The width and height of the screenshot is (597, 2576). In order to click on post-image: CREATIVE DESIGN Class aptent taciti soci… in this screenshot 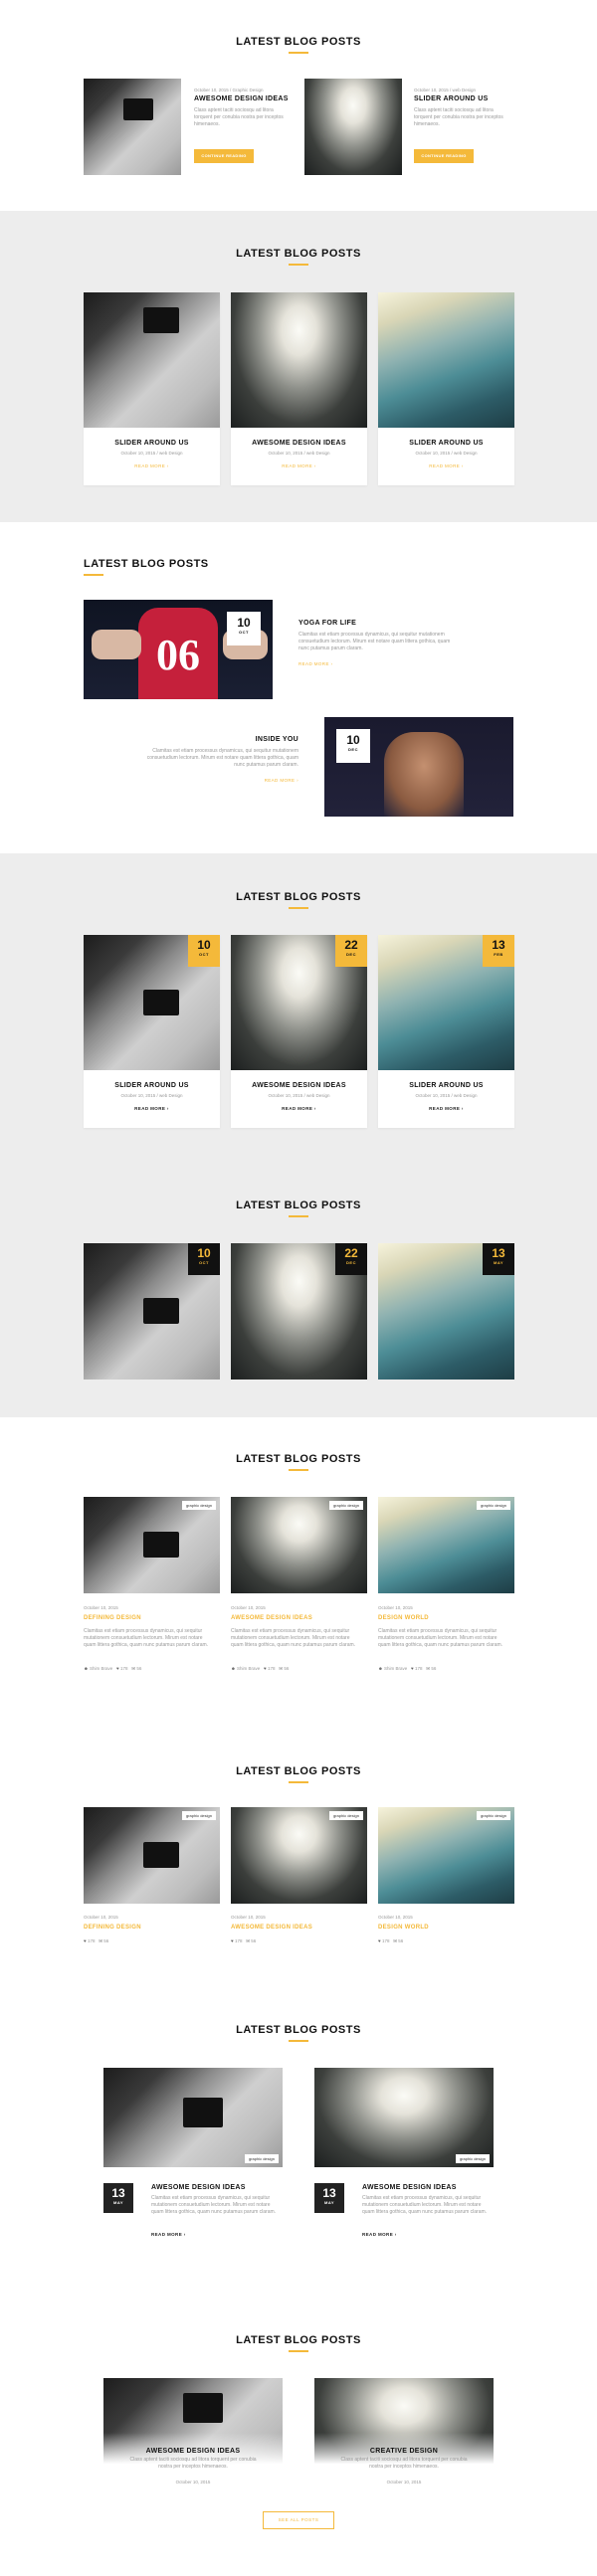, I will do `click(404, 2428)`.